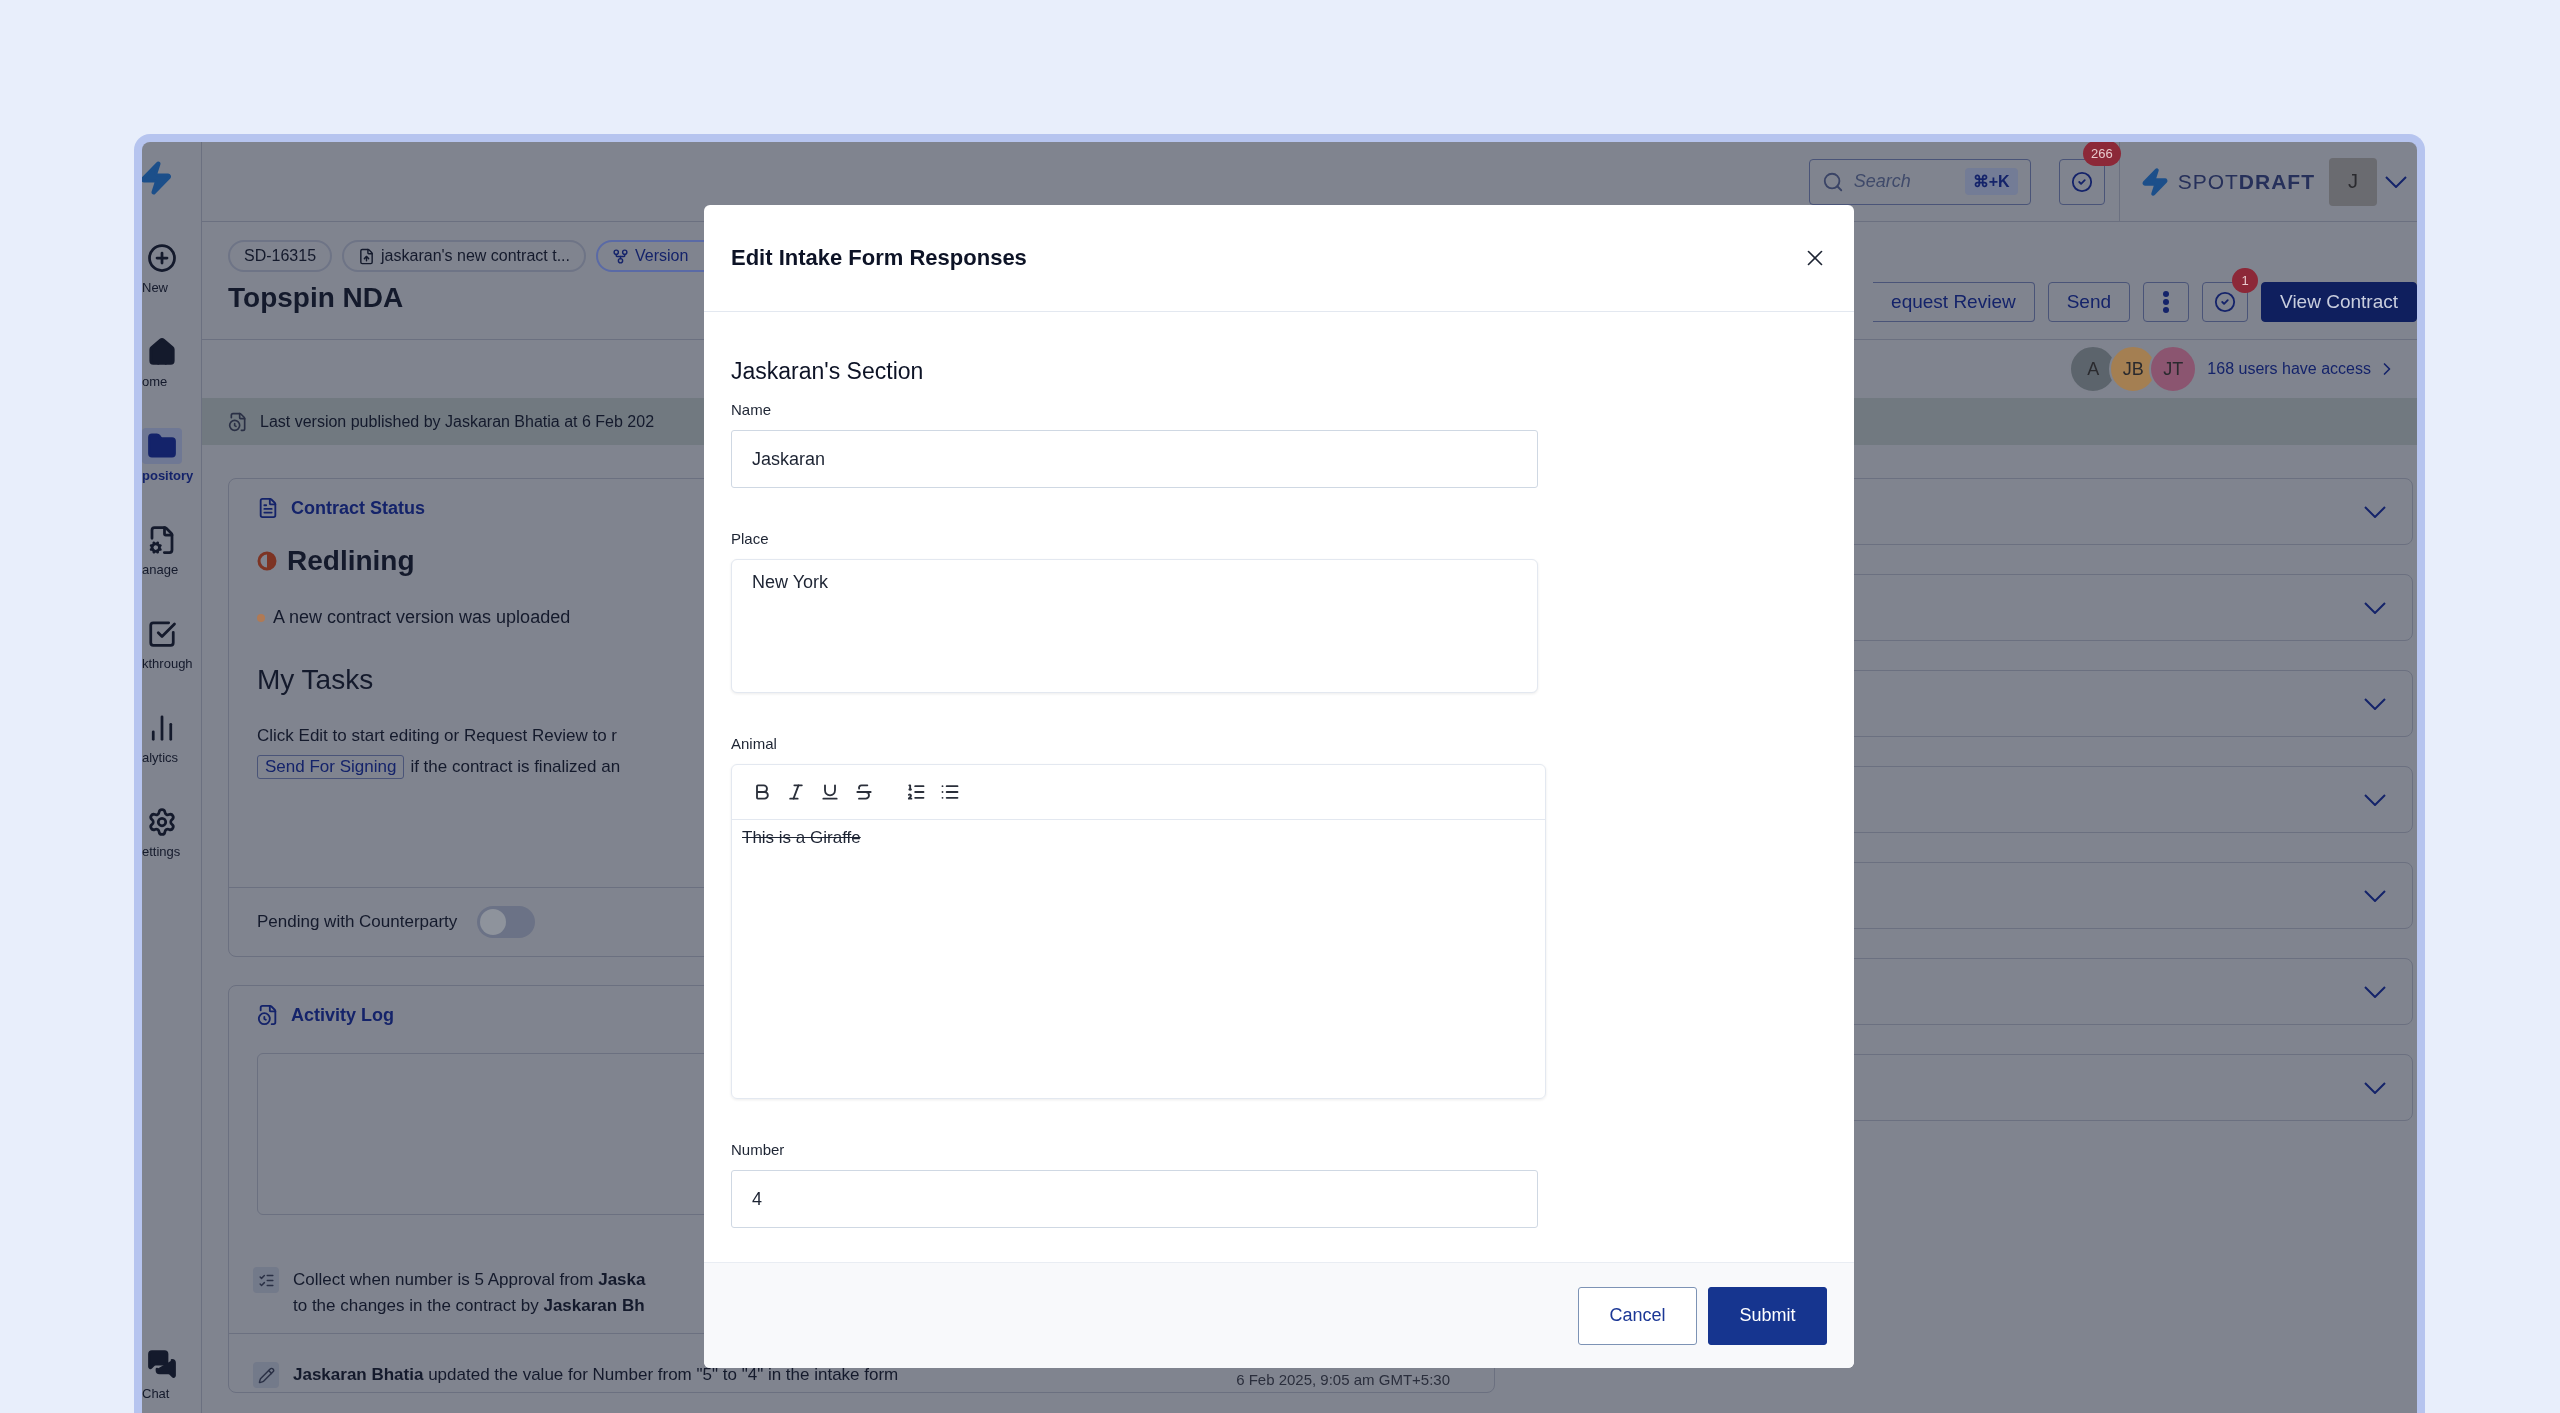 This screenshot has width=2560, height=1413. What do you see at coordinates (2353, 181) in the screenshot?
I see `user-avatar: J` at bounding box center [2353, 181].